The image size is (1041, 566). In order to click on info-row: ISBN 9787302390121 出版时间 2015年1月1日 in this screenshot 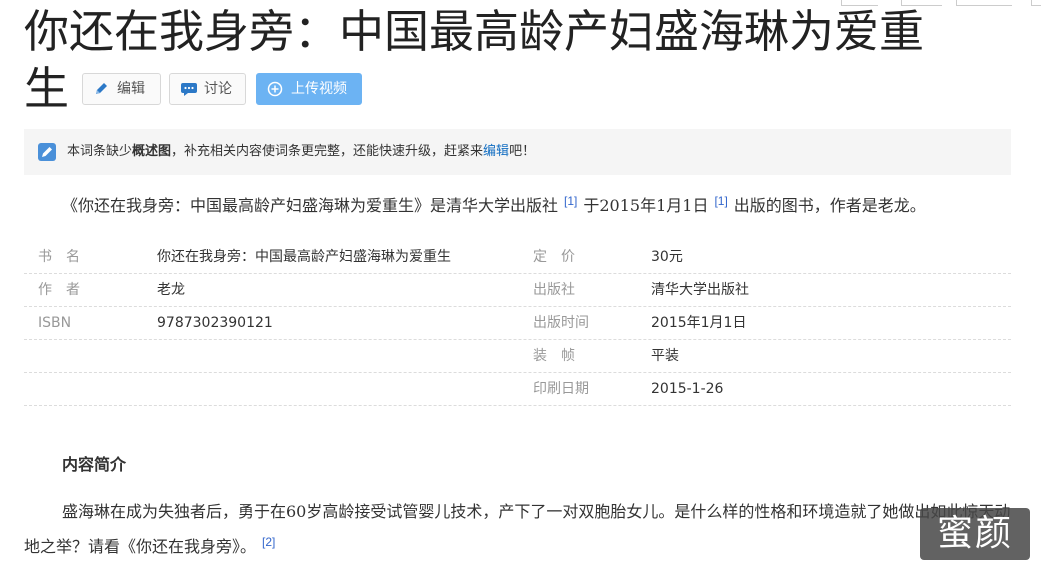, I will do `click(517, 323)`.